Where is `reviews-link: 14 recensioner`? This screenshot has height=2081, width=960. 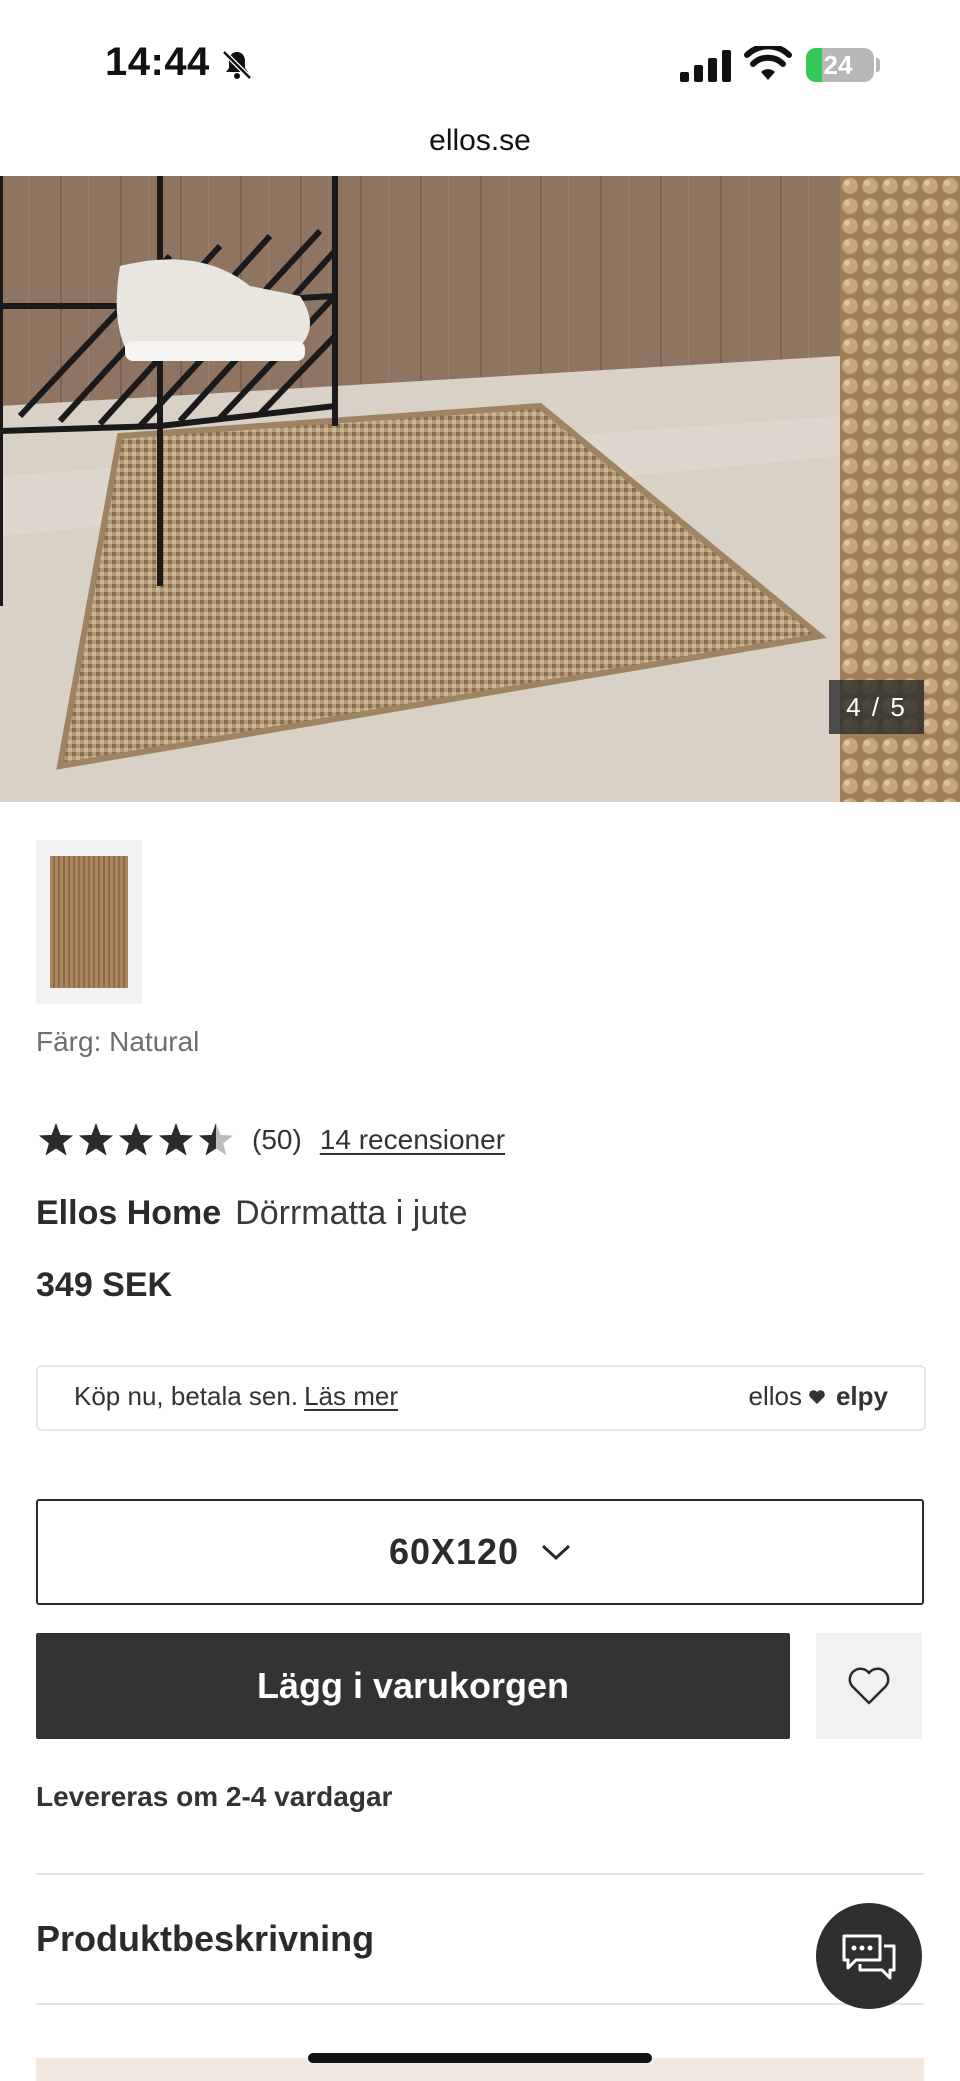
reviews-link: 14 recensioner is located at coordinates (412, 1140).